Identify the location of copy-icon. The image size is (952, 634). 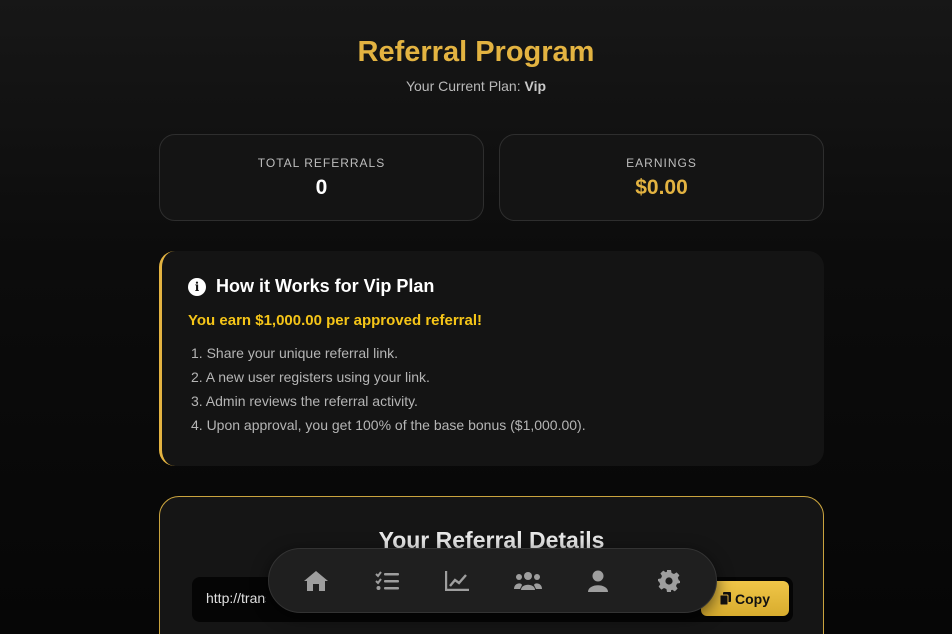
(725, 598).